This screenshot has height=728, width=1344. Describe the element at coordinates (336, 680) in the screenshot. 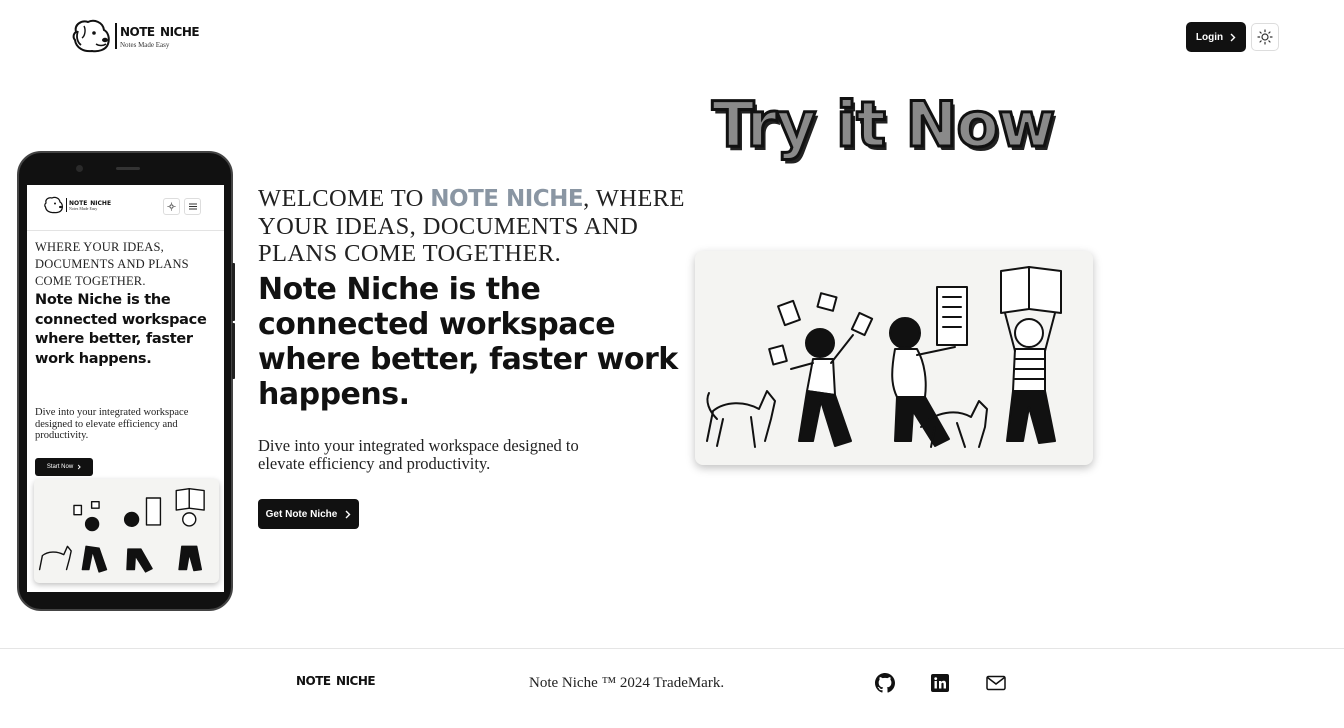

I see `footer-brand: Note Niche` at that location.